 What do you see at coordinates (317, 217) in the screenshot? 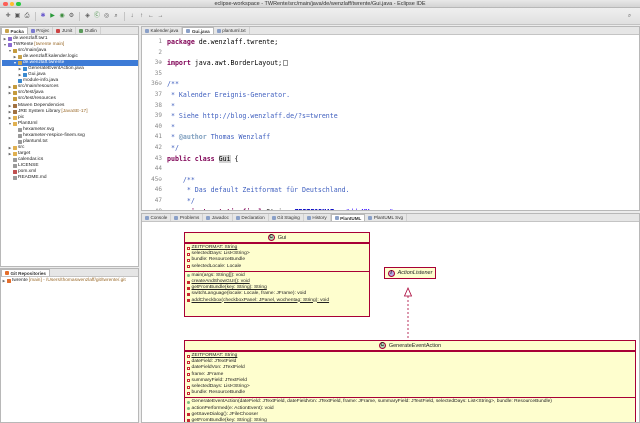
I see `tab-history: History` at bounding box center [317, 217].